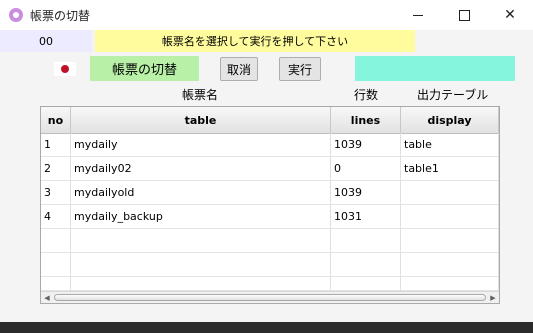 The image size is (533, 333). Describe the element at coordinates (56, 144) in the screenshot. I see `cell-no: 1` at that location.